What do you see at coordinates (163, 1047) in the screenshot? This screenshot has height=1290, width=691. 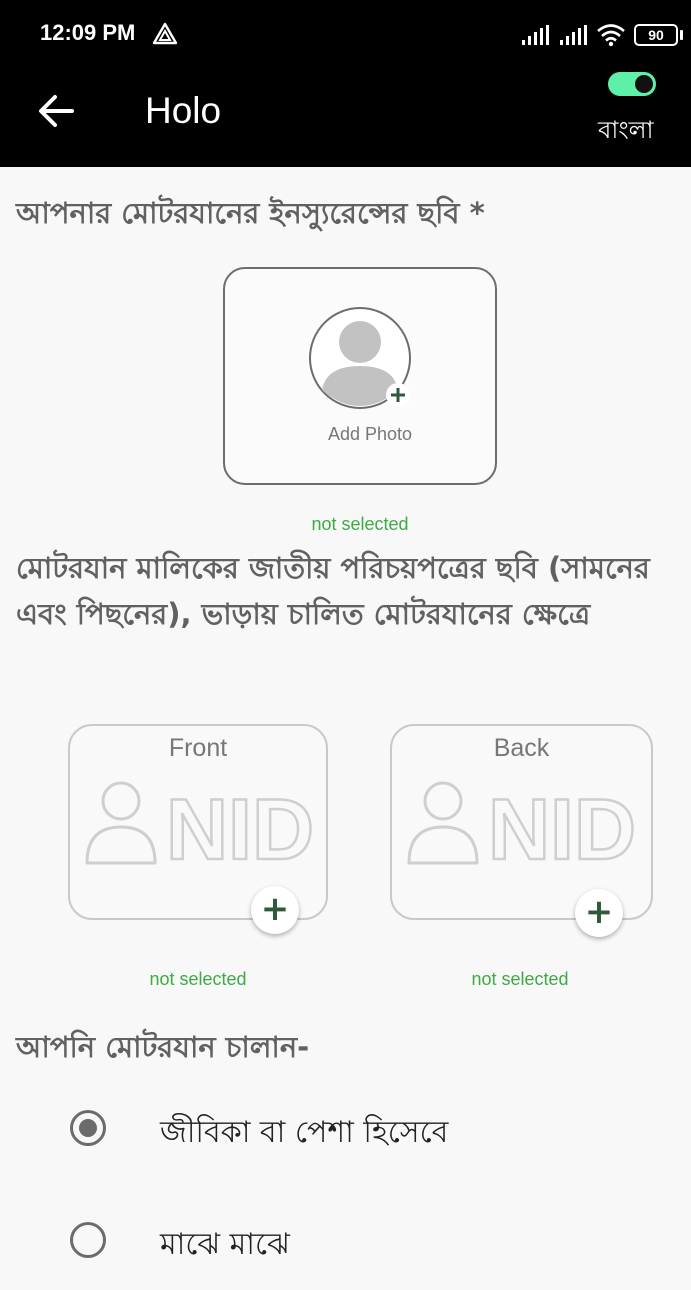 I see `driving-type-heading: আপনি মোটরযান চালান-` at bounding box center [163, 1047].